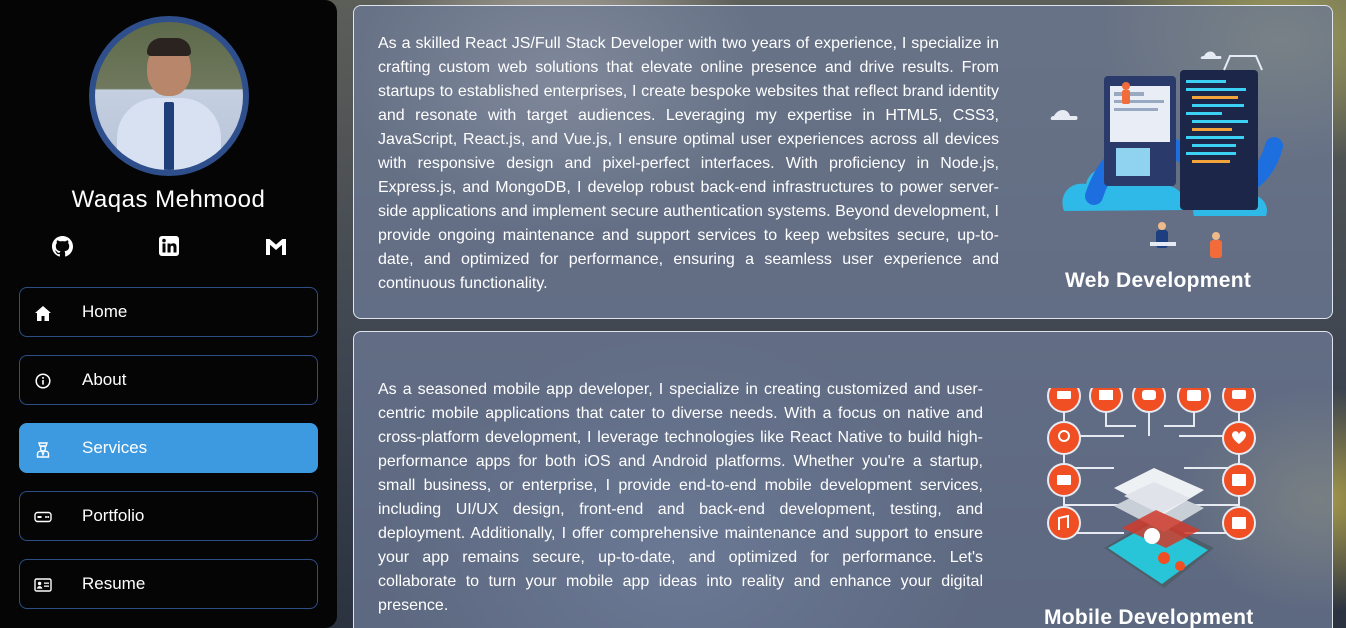 The image size is (1346, 628). What do you see at coordinates (105, 311) in the screenshot?
I see `sidebar-item-label: Home` at bounding box center [105, 311].